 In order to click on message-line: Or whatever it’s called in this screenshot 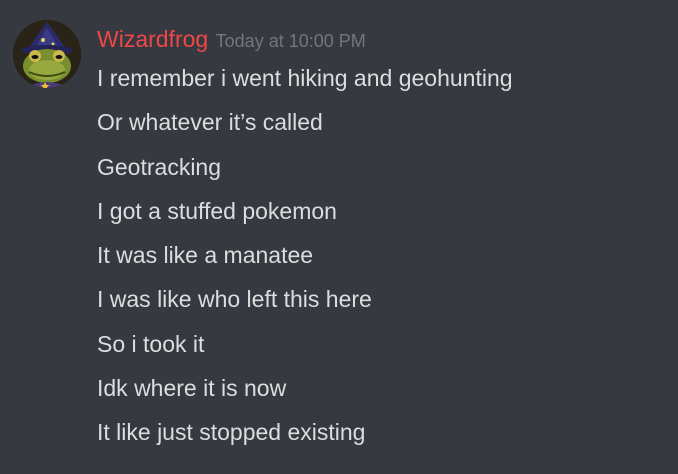, I will do `click(210, 122)`.